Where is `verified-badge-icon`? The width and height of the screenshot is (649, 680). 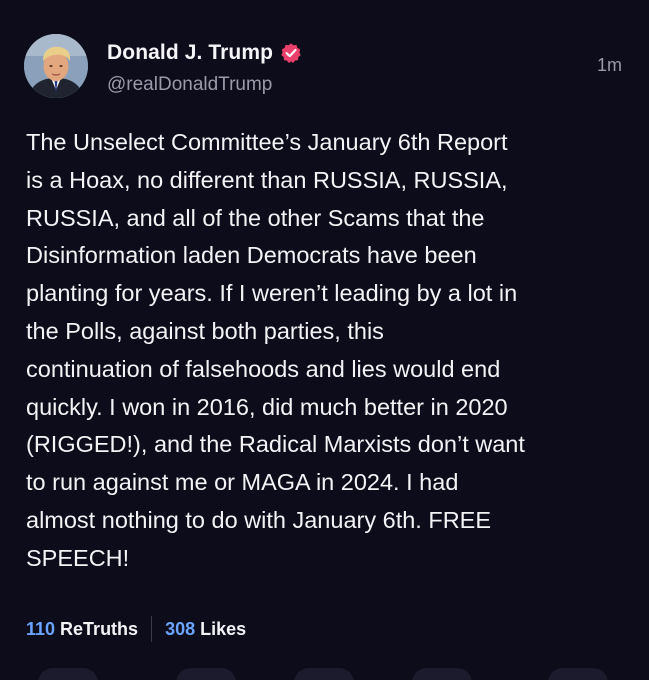
verified-badge-icon is located at coordinates (291, 53).